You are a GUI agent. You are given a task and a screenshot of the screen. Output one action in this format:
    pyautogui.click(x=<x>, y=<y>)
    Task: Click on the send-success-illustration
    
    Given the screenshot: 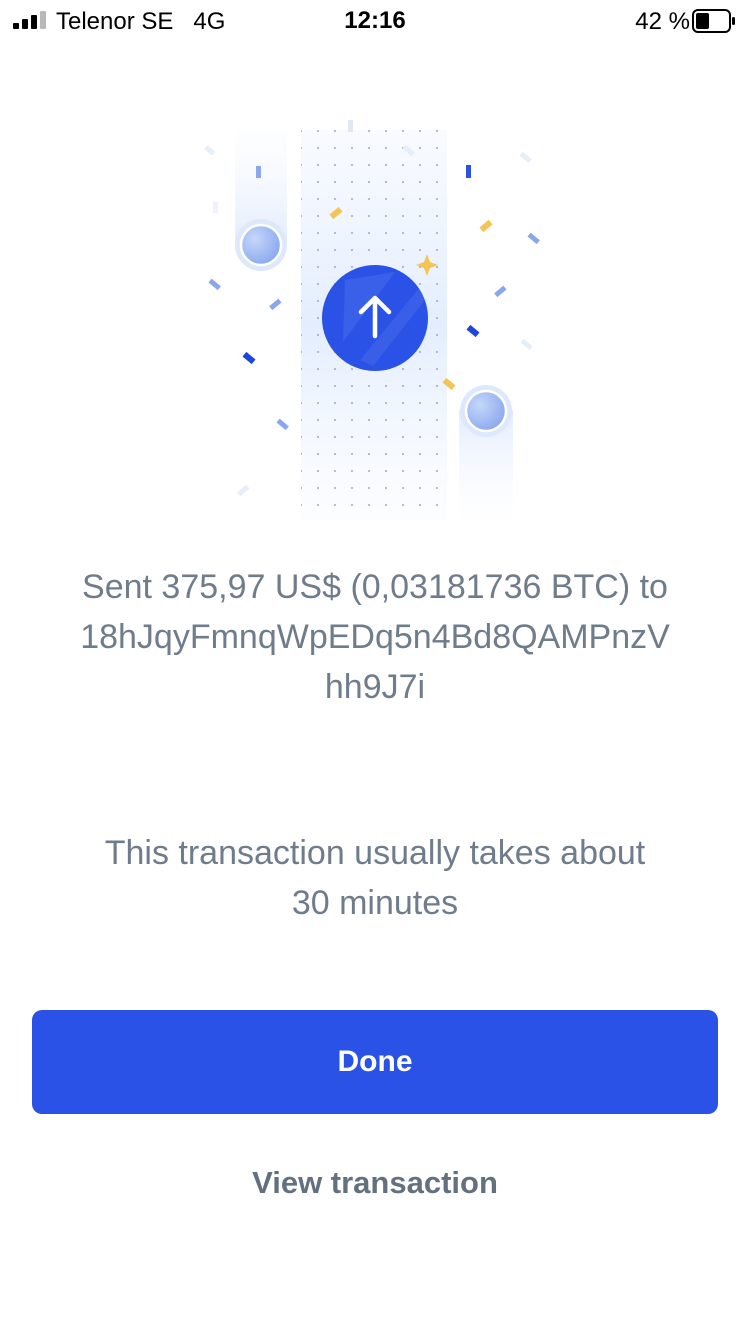 What is the action you would take?
    pyautogui.click(x=372, y=320)
    